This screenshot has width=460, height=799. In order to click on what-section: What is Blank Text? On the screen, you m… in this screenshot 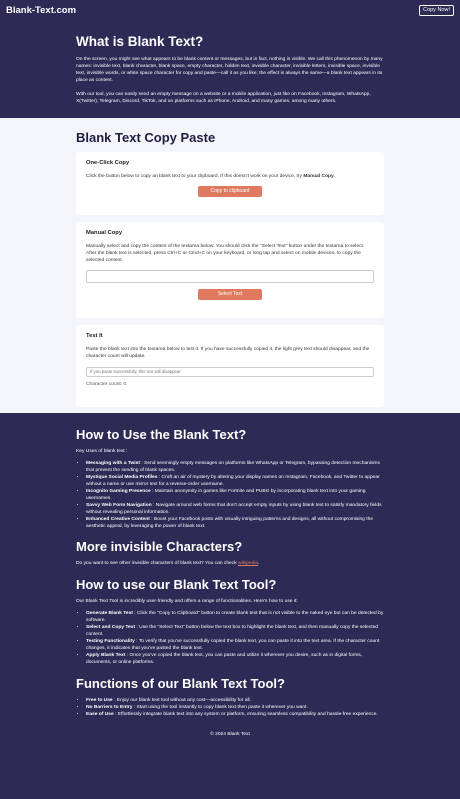, I will do `click(230, 69)`.